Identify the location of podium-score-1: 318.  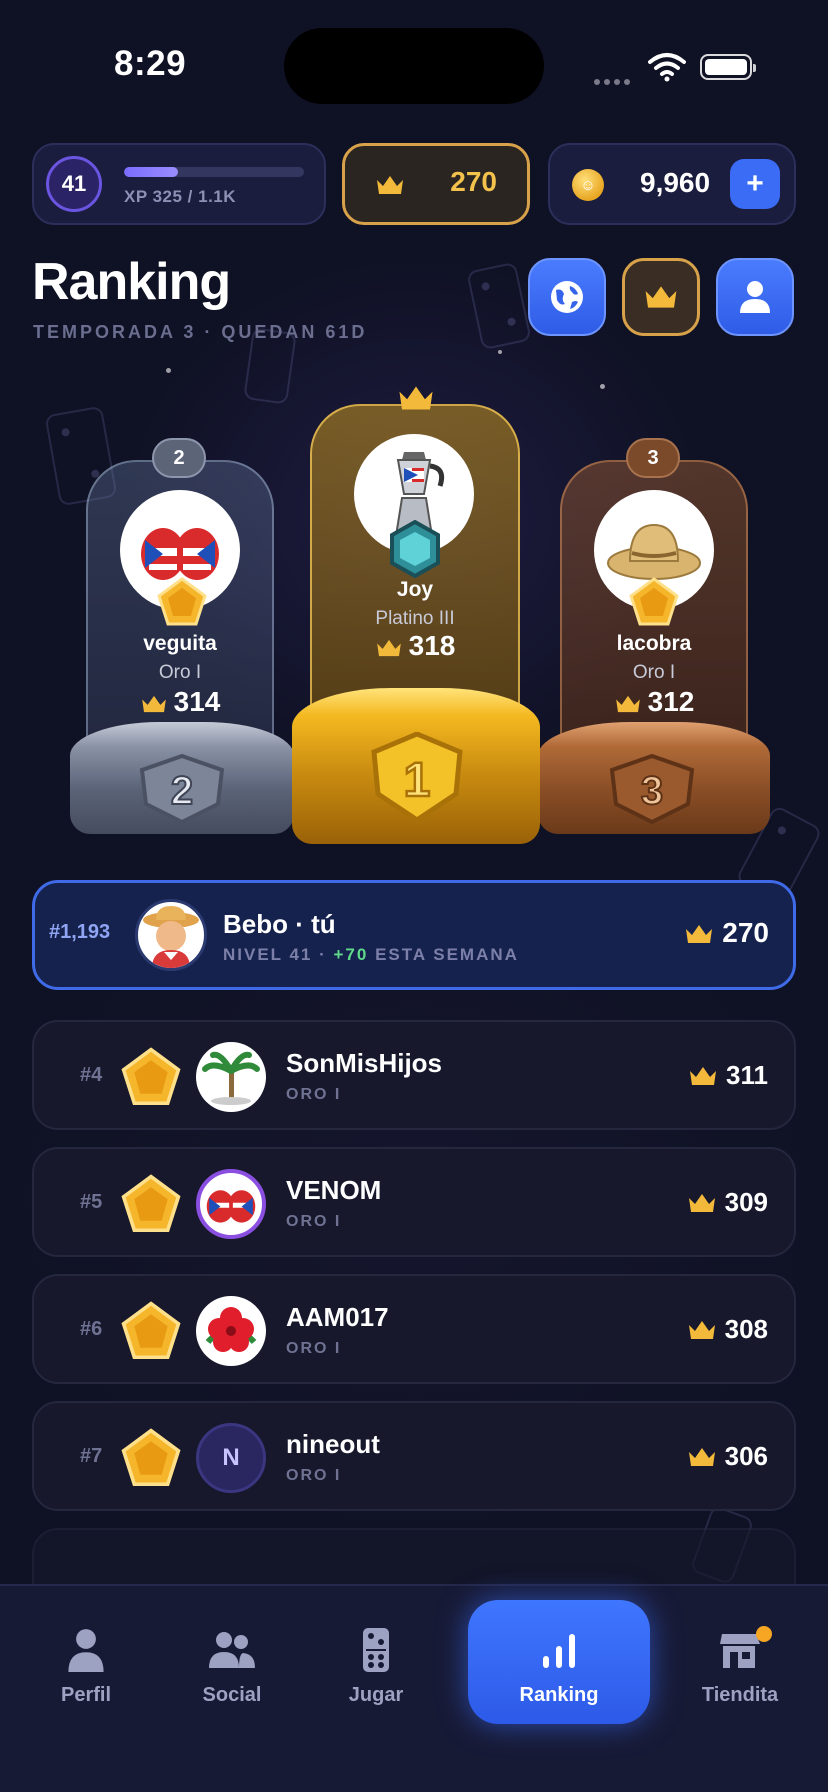
(415, 646).